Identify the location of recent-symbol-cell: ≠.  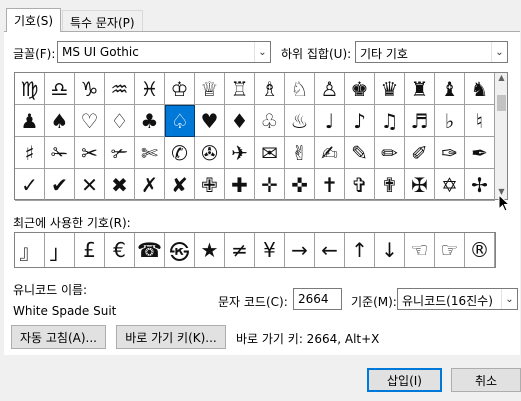
(240, 250).